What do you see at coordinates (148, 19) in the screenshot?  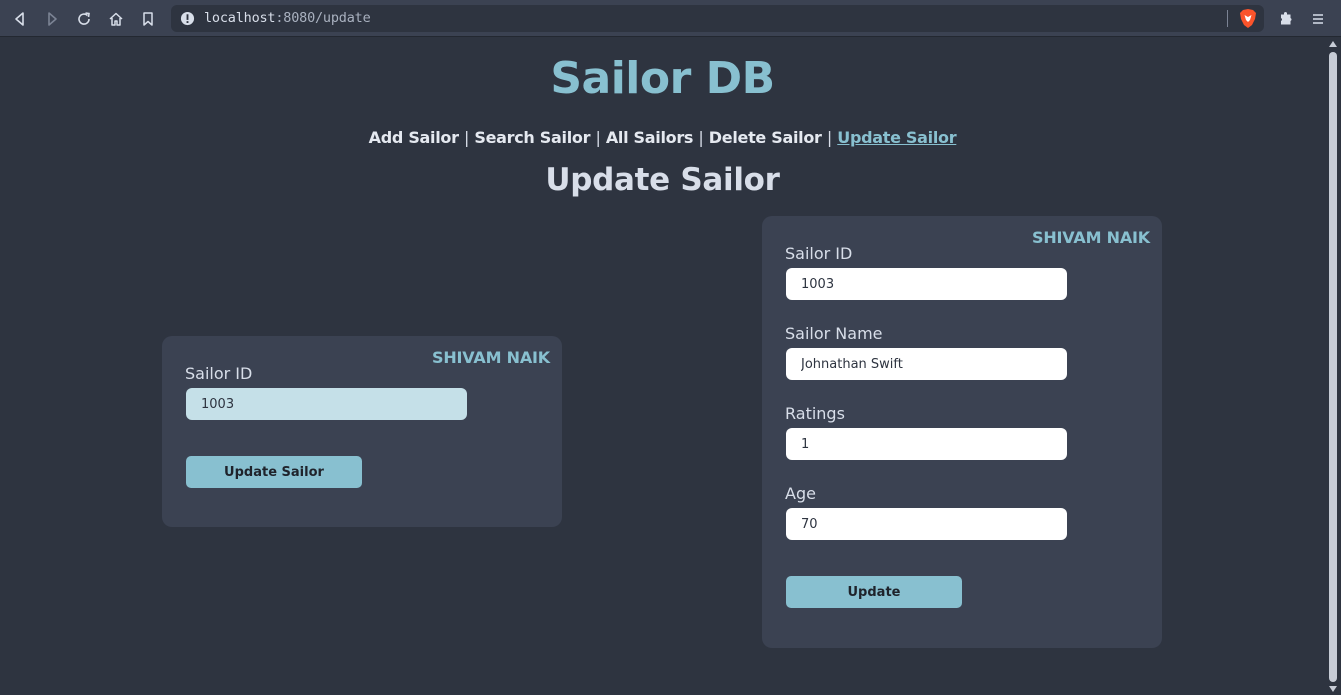 I see `bookmark-icon` at bounding box center [148, 19].